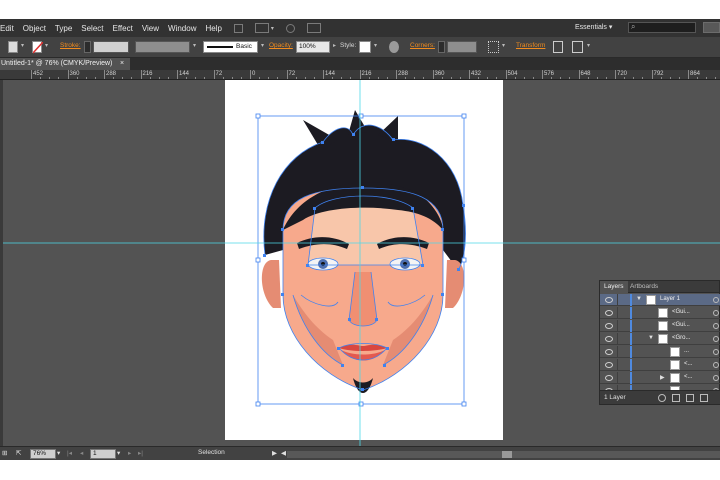 This screenshot has height=480, width=720. What do you see at coordinates (585, 74) in the screenshot?
I see `ruler-label: 648` at bounding box center [585, 74].